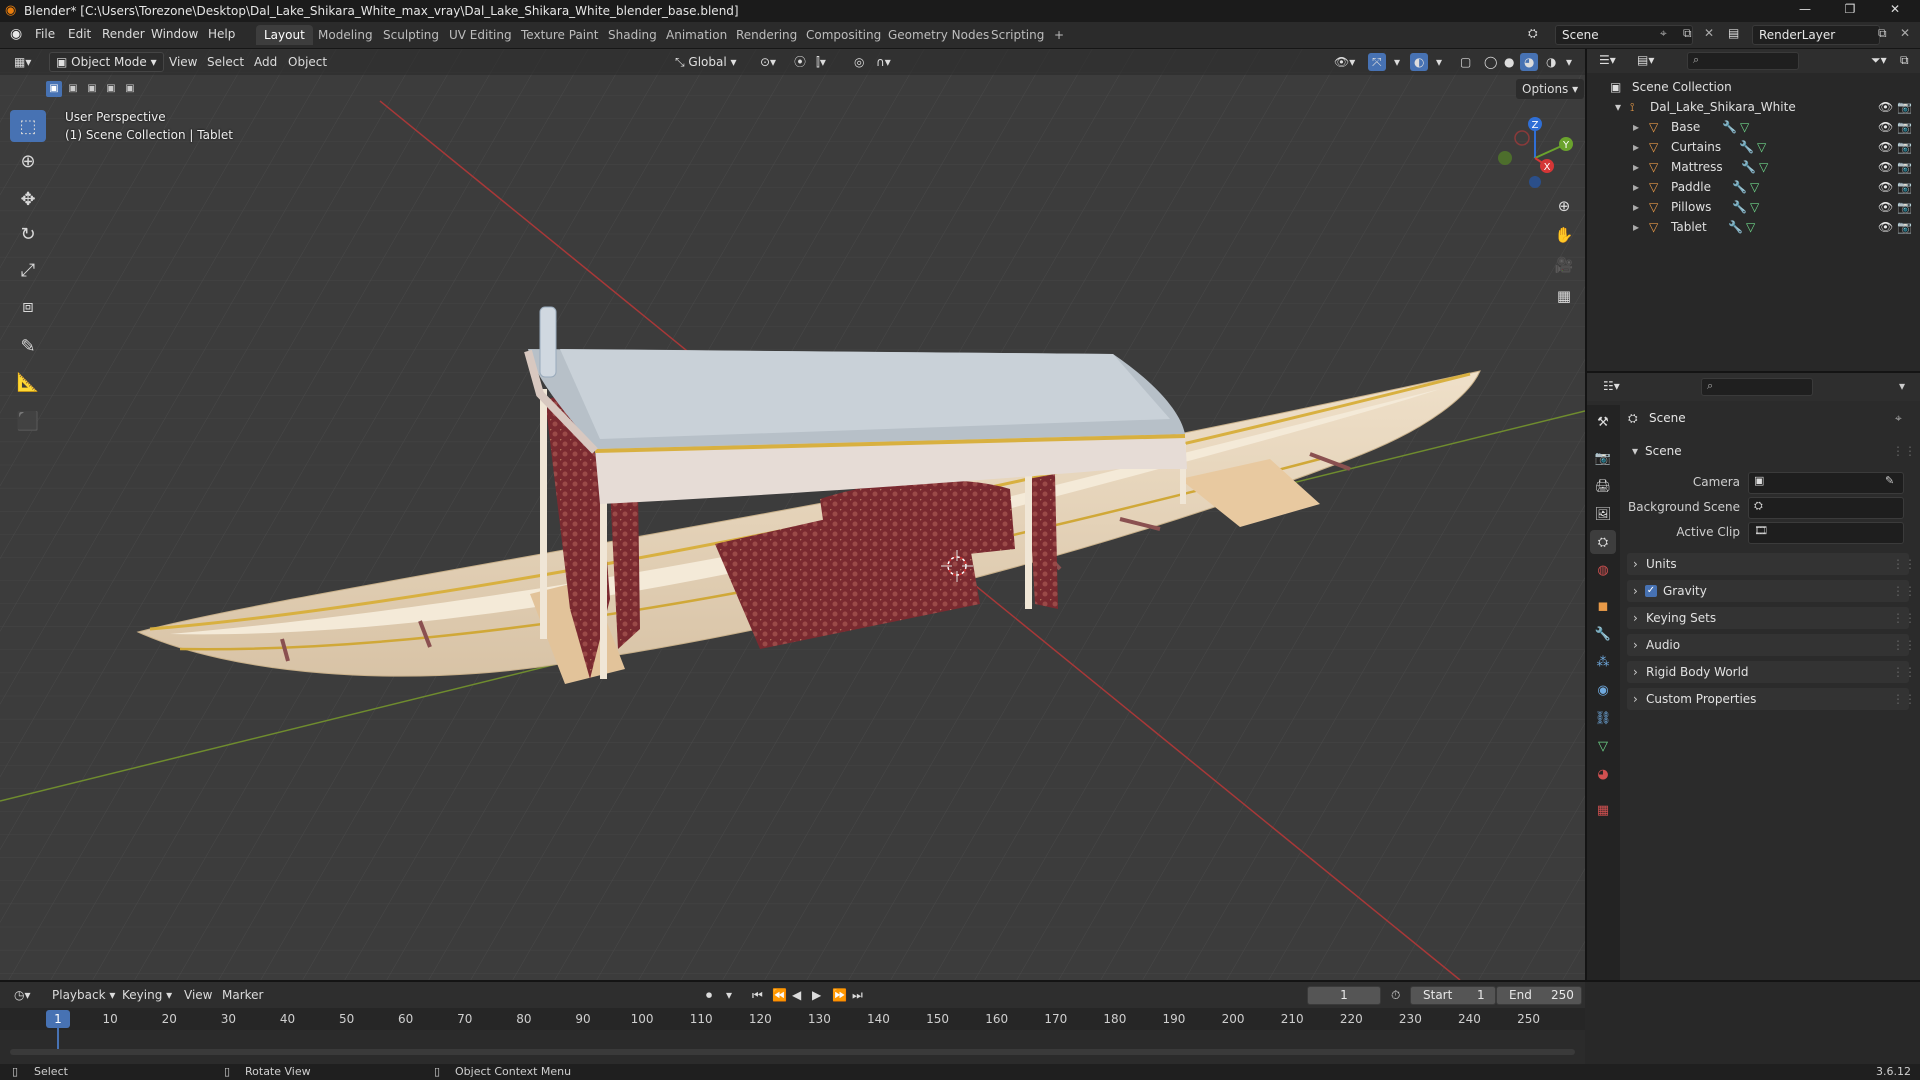 The width and height of the screenshot is (1920, 1080). What do you see at coordinates (1509, 62) in the screenshot?
I see `solid-shading-icon: ●` at bounding box center [1509, 62].